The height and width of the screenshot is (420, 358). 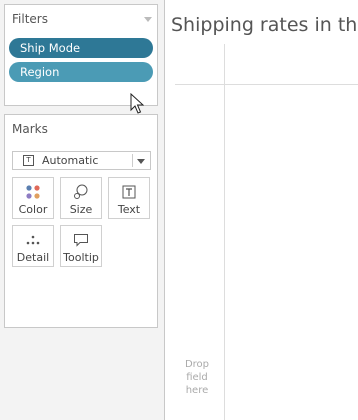 What do you see at coordinates (33, 240) in the screenshot?
I see `detail-icon` at bounding box center [33, 240].